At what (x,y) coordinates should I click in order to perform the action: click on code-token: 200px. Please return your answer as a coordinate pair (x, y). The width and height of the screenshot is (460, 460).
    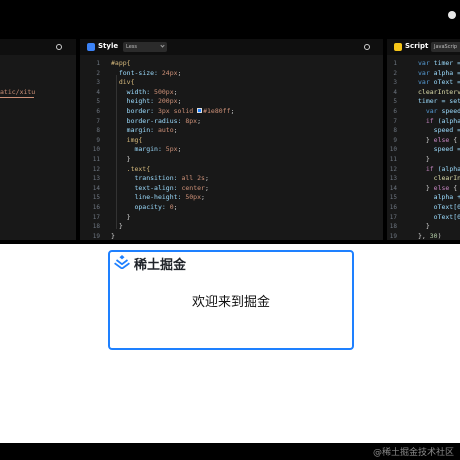
    Looking at the image, I should click on (167, 101).